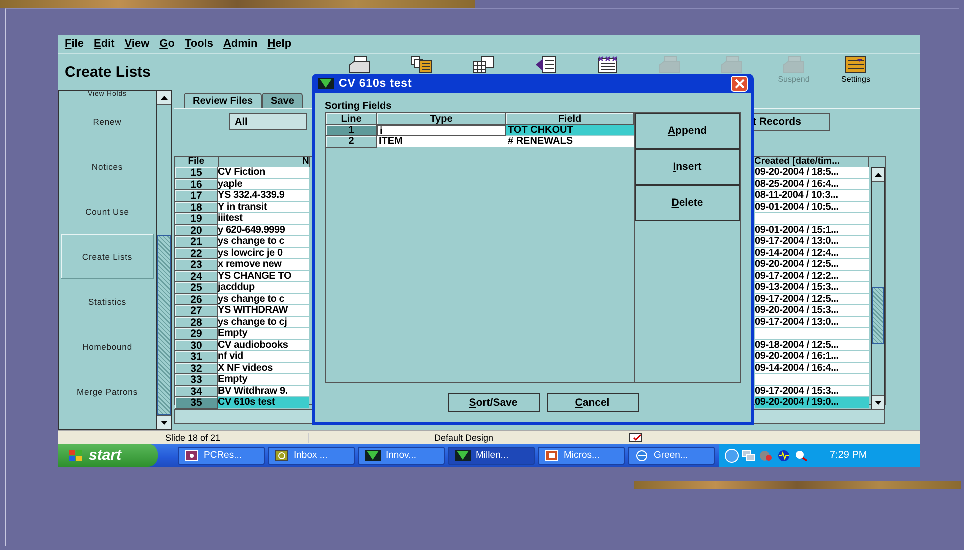  I want to click on tray-icon, so click(802, 456).